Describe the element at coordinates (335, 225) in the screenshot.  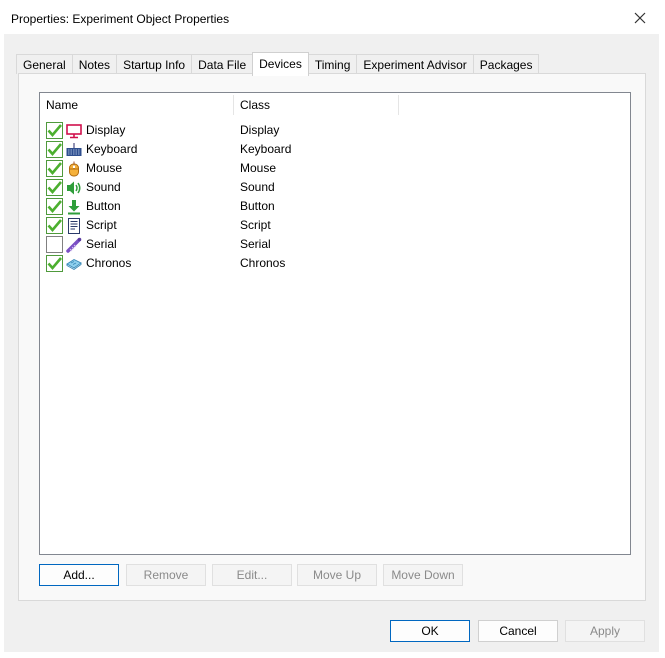
I see `list-item: Script Script` at that location.